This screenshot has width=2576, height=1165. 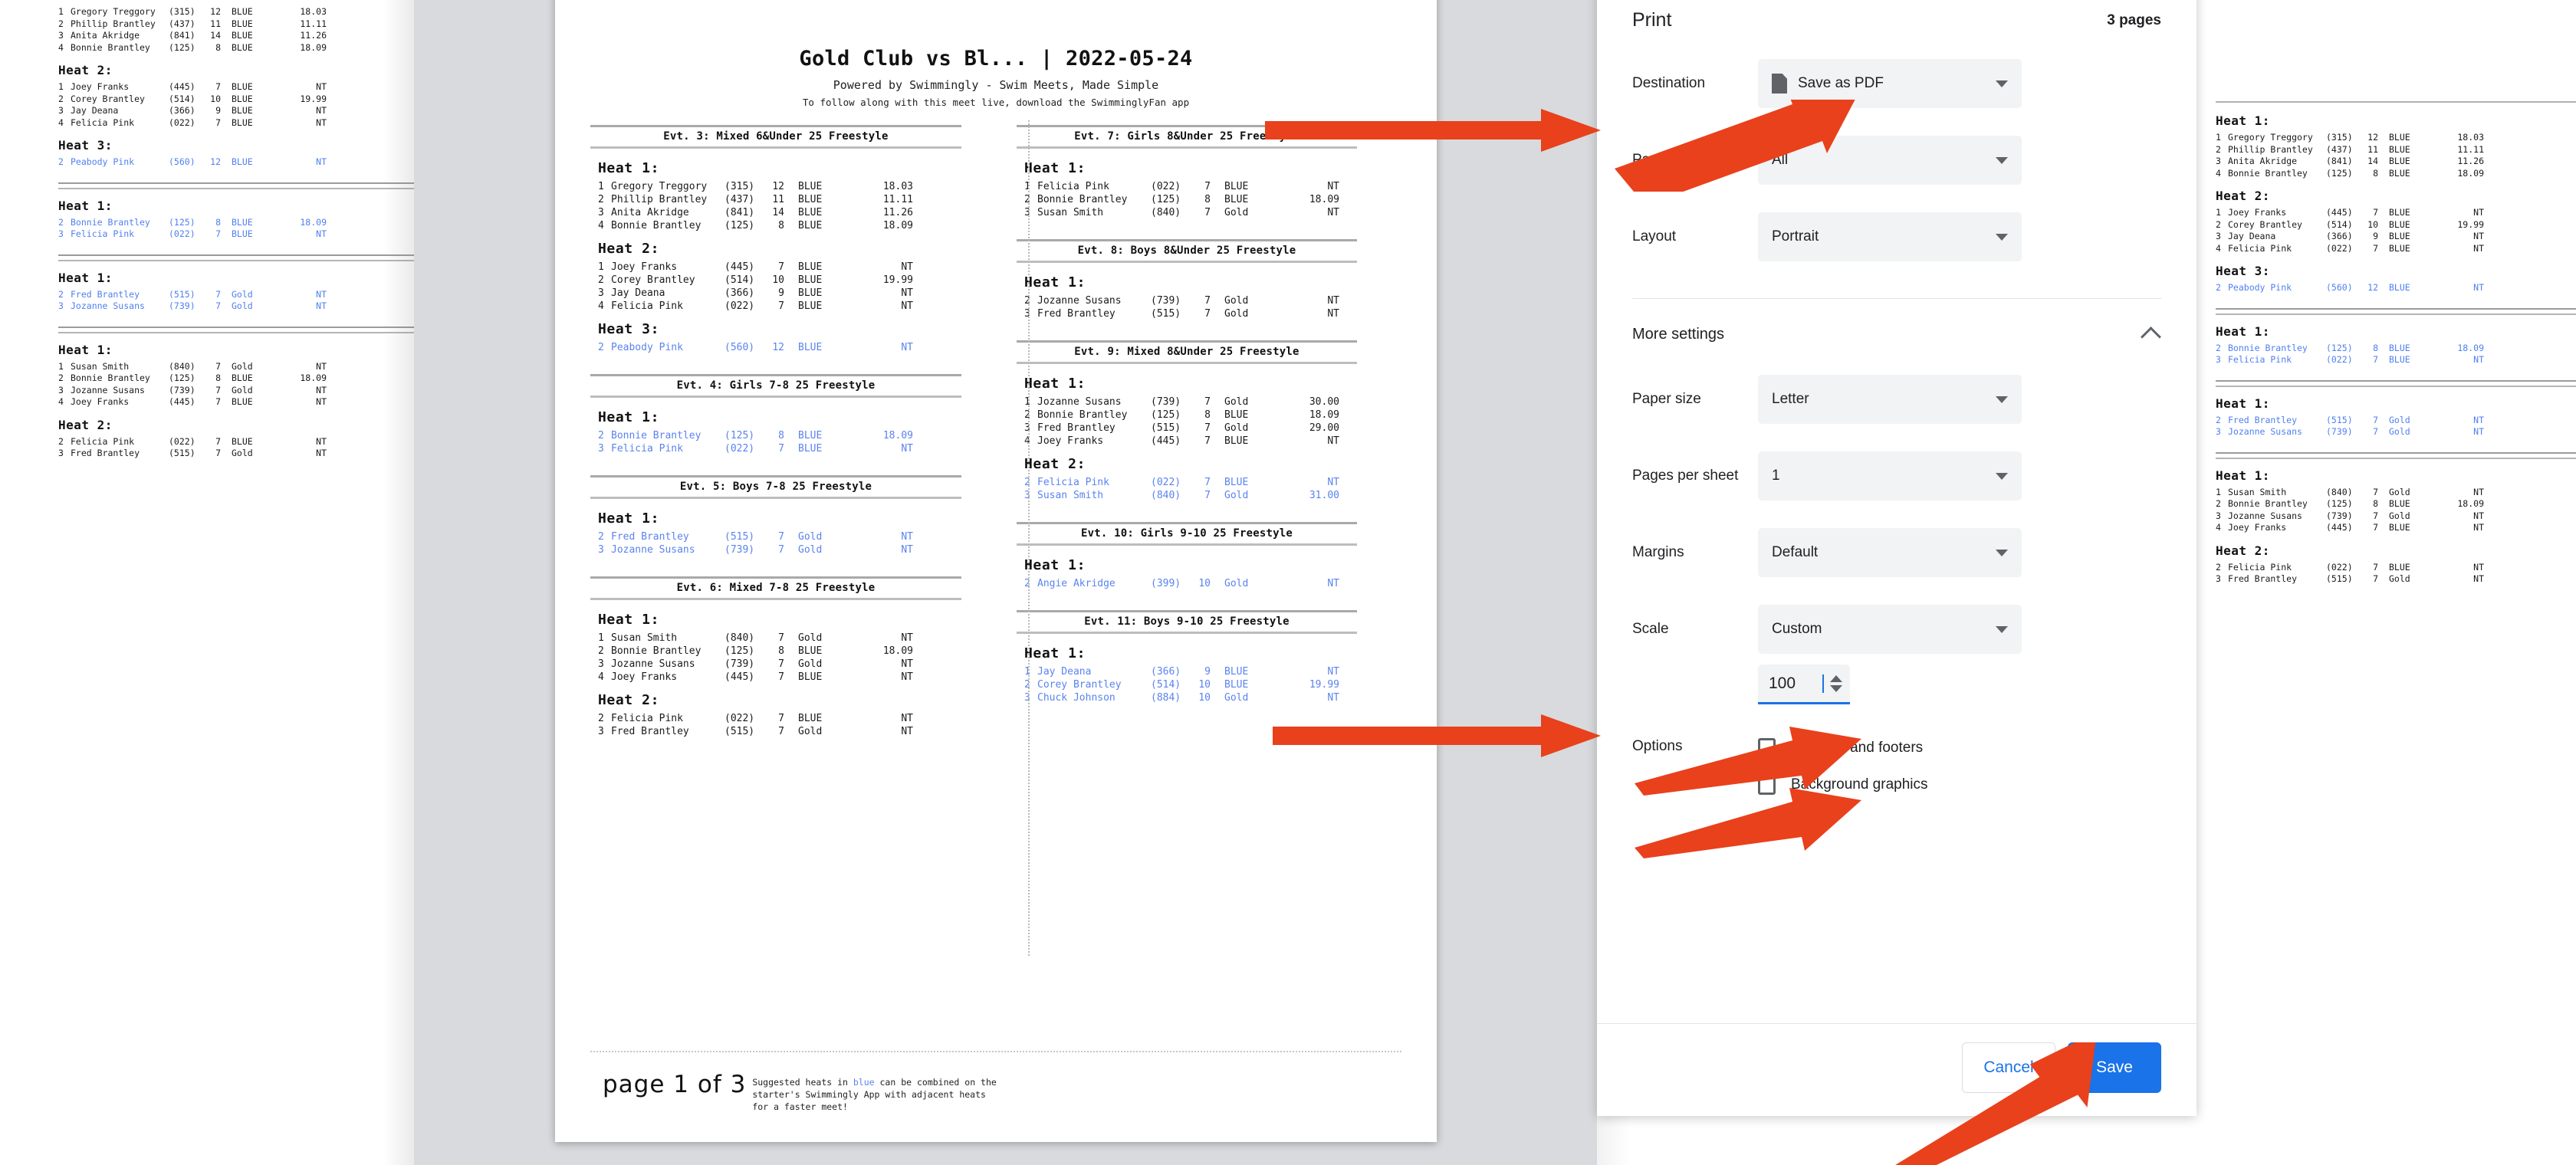 What do you see at coordinates (182, 233) in the screenshot?
I see `entry-num: (022)` at bounding box center [182, 233].